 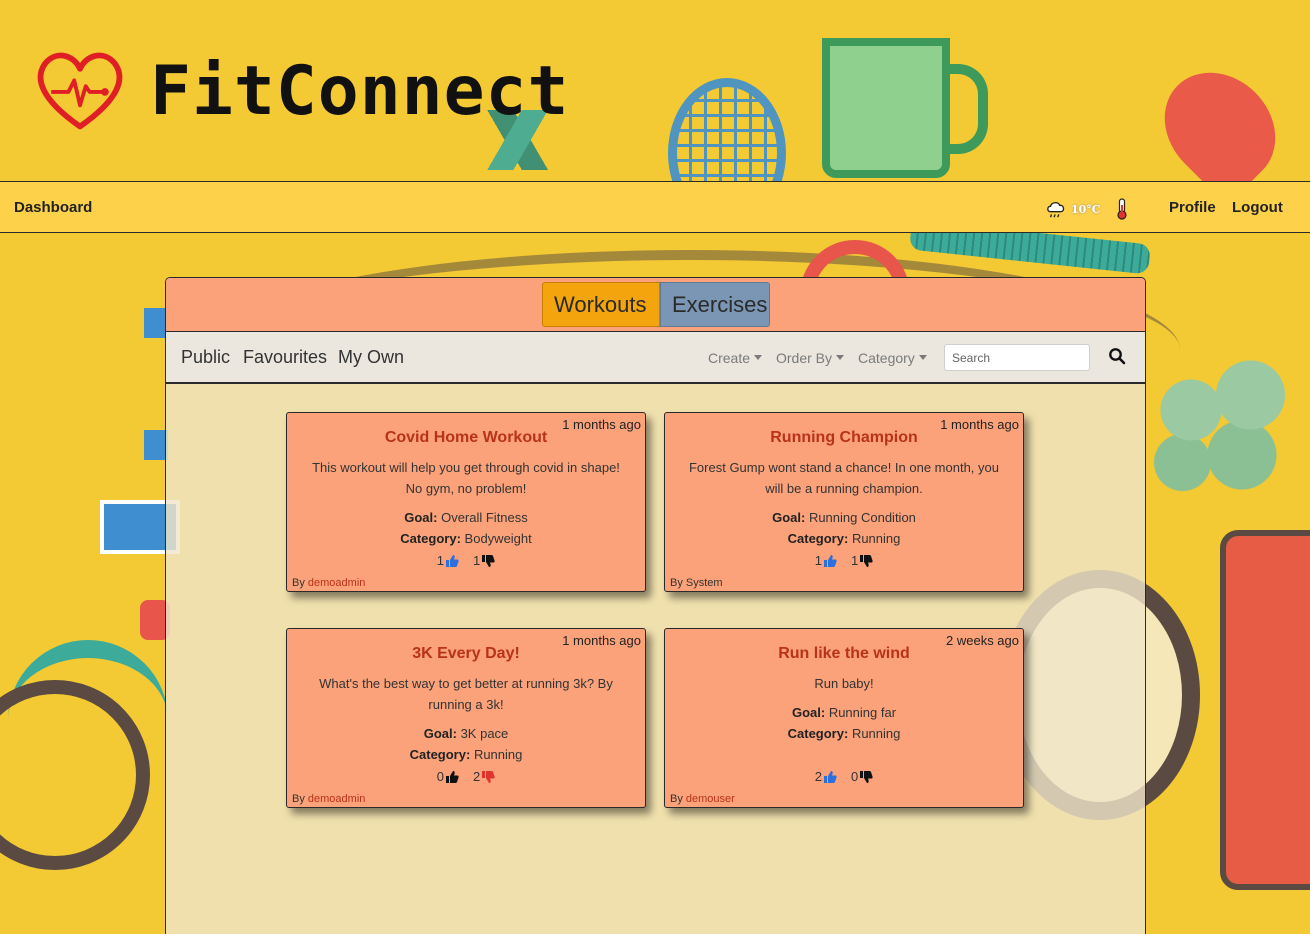 I want to click on card-goal-value: 3K pace, so click(x=484, y=733).